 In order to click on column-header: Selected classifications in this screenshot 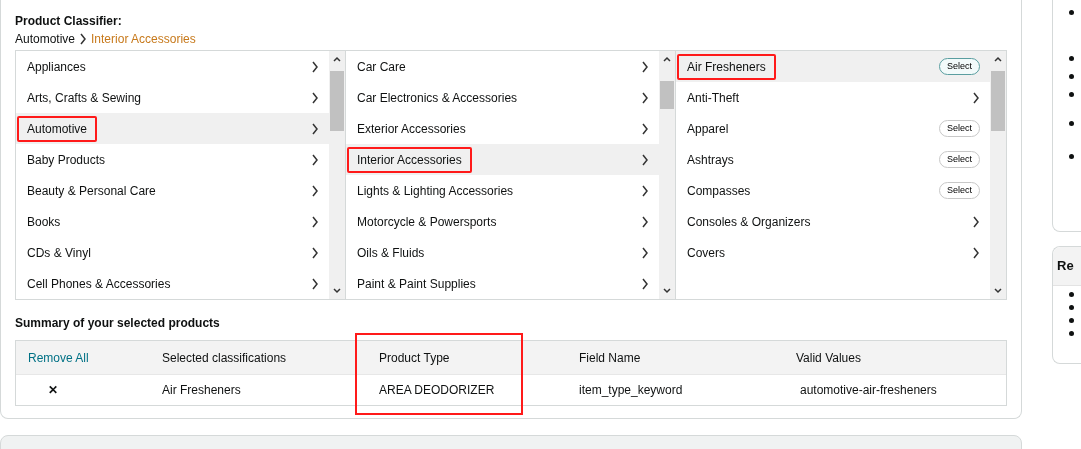, I will do `click(224, 358)`.